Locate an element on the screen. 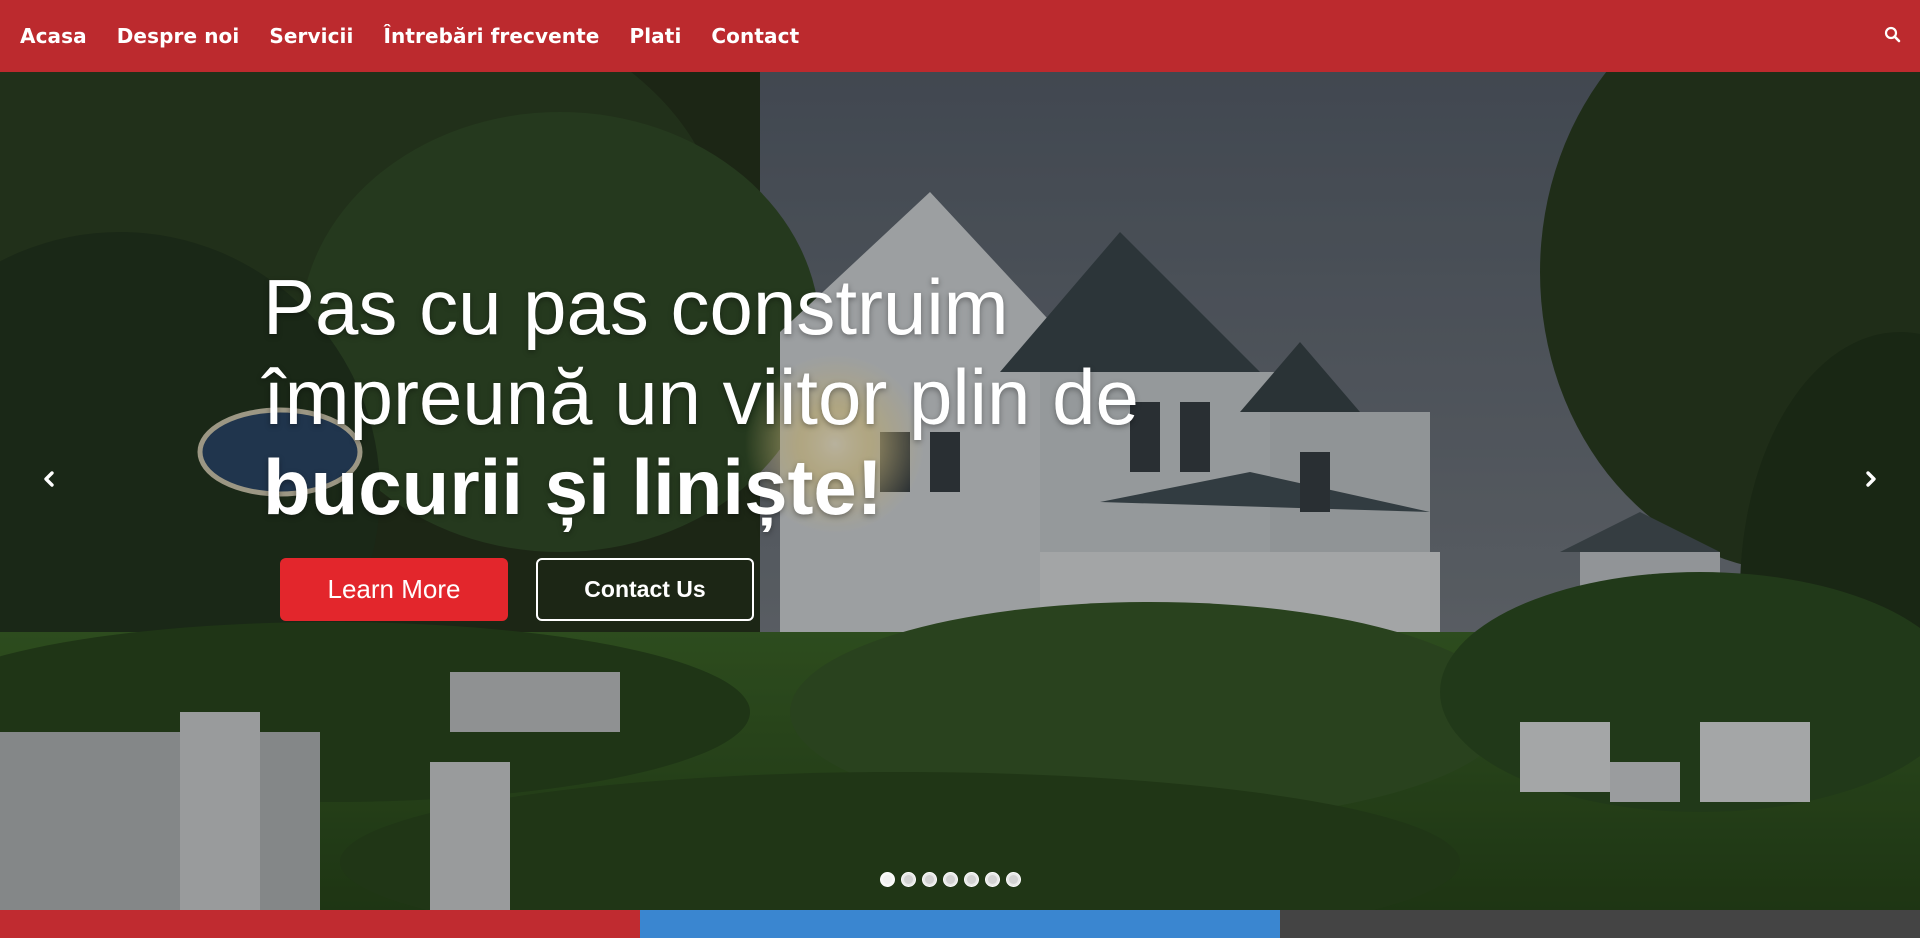  hero-title-line-2: împreună un viitor plin de is located at coordinates (701, 397).